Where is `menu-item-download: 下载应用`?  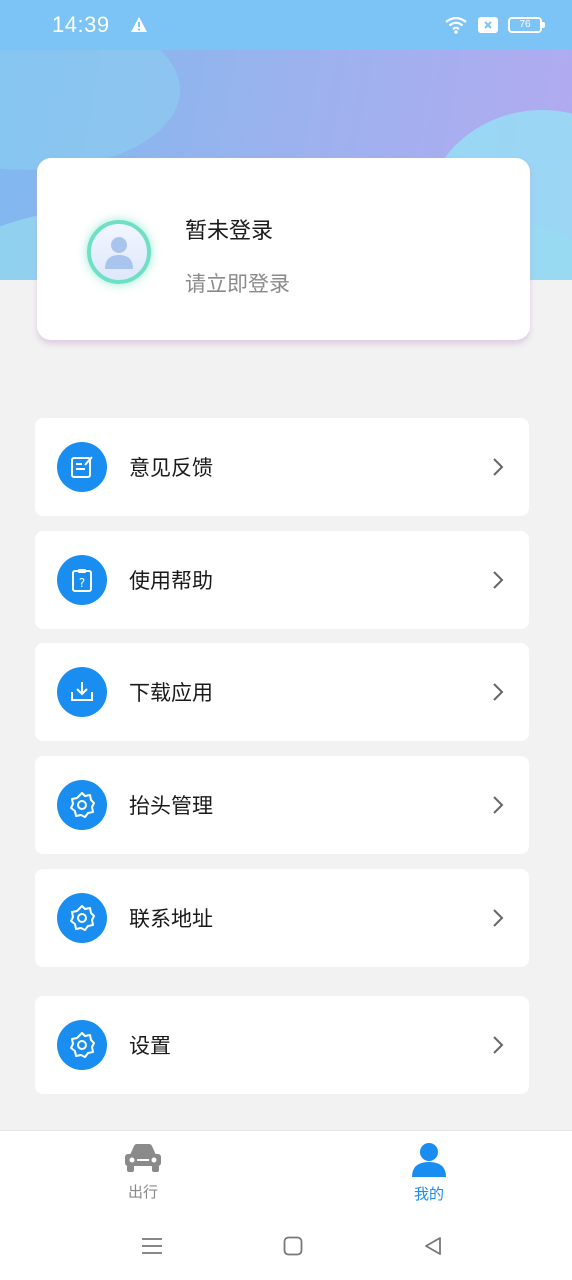
menu-item-download: 下载应用 is located at coordinates (282, 692).